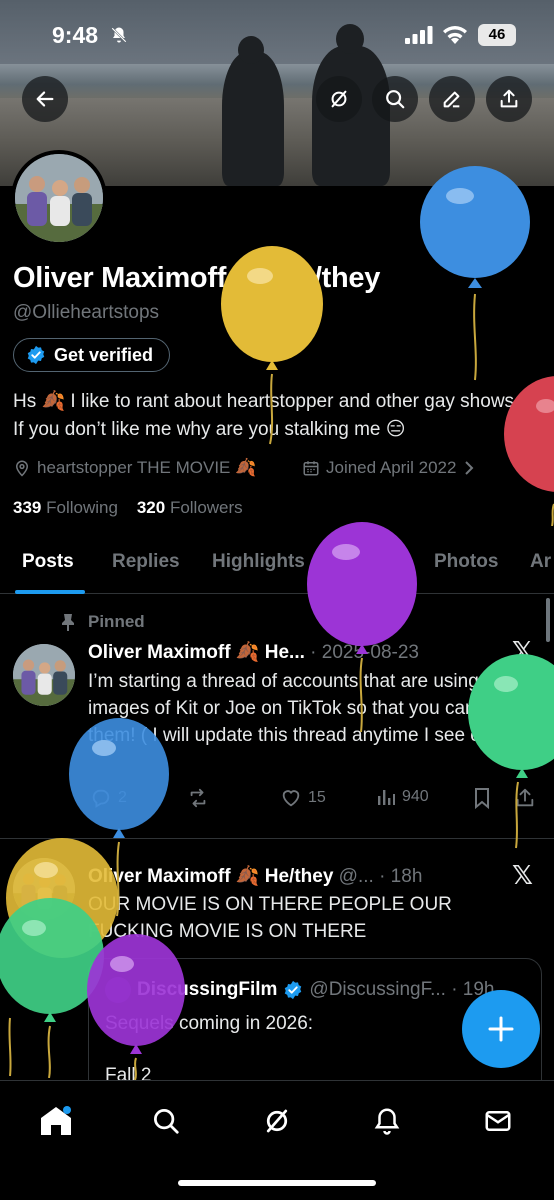 This screenshot has width=554, height=1200. I want to click on reply-button: 2, so click(108, 798).